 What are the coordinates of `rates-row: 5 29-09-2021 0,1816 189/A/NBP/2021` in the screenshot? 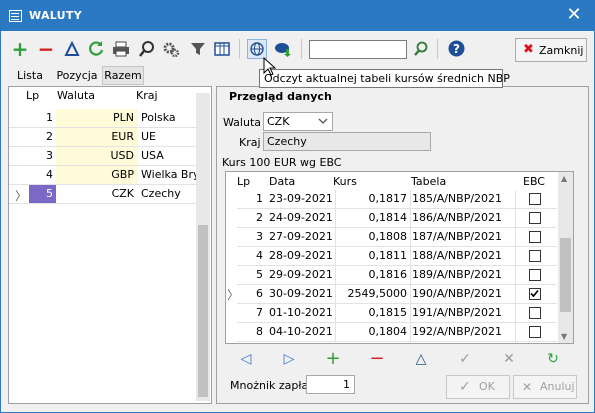 It's located at (397, 275).